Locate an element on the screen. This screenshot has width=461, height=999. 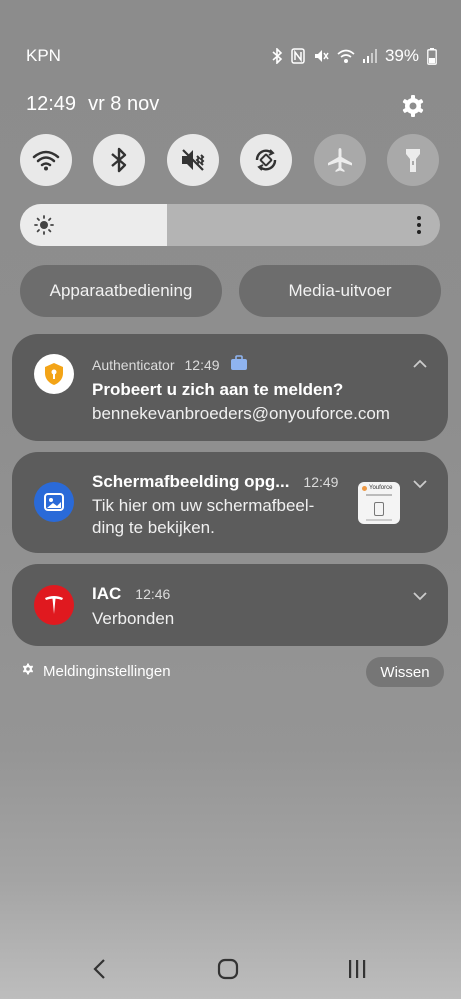
app-name: Authenticator is located at coordinates (133, 364).